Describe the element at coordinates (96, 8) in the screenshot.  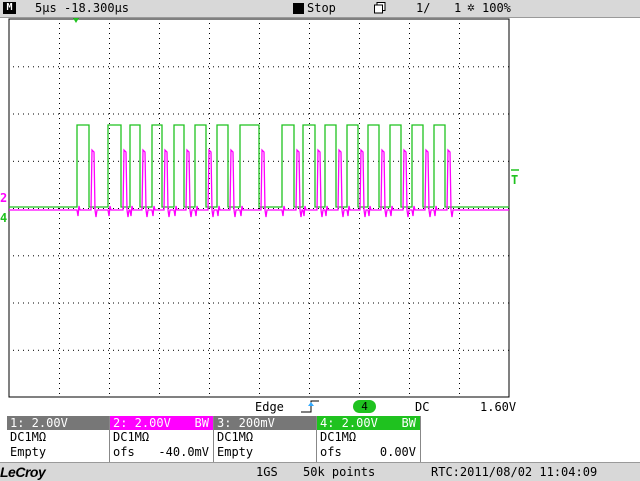
I see `delay-readout: -18.300µs` at that location.